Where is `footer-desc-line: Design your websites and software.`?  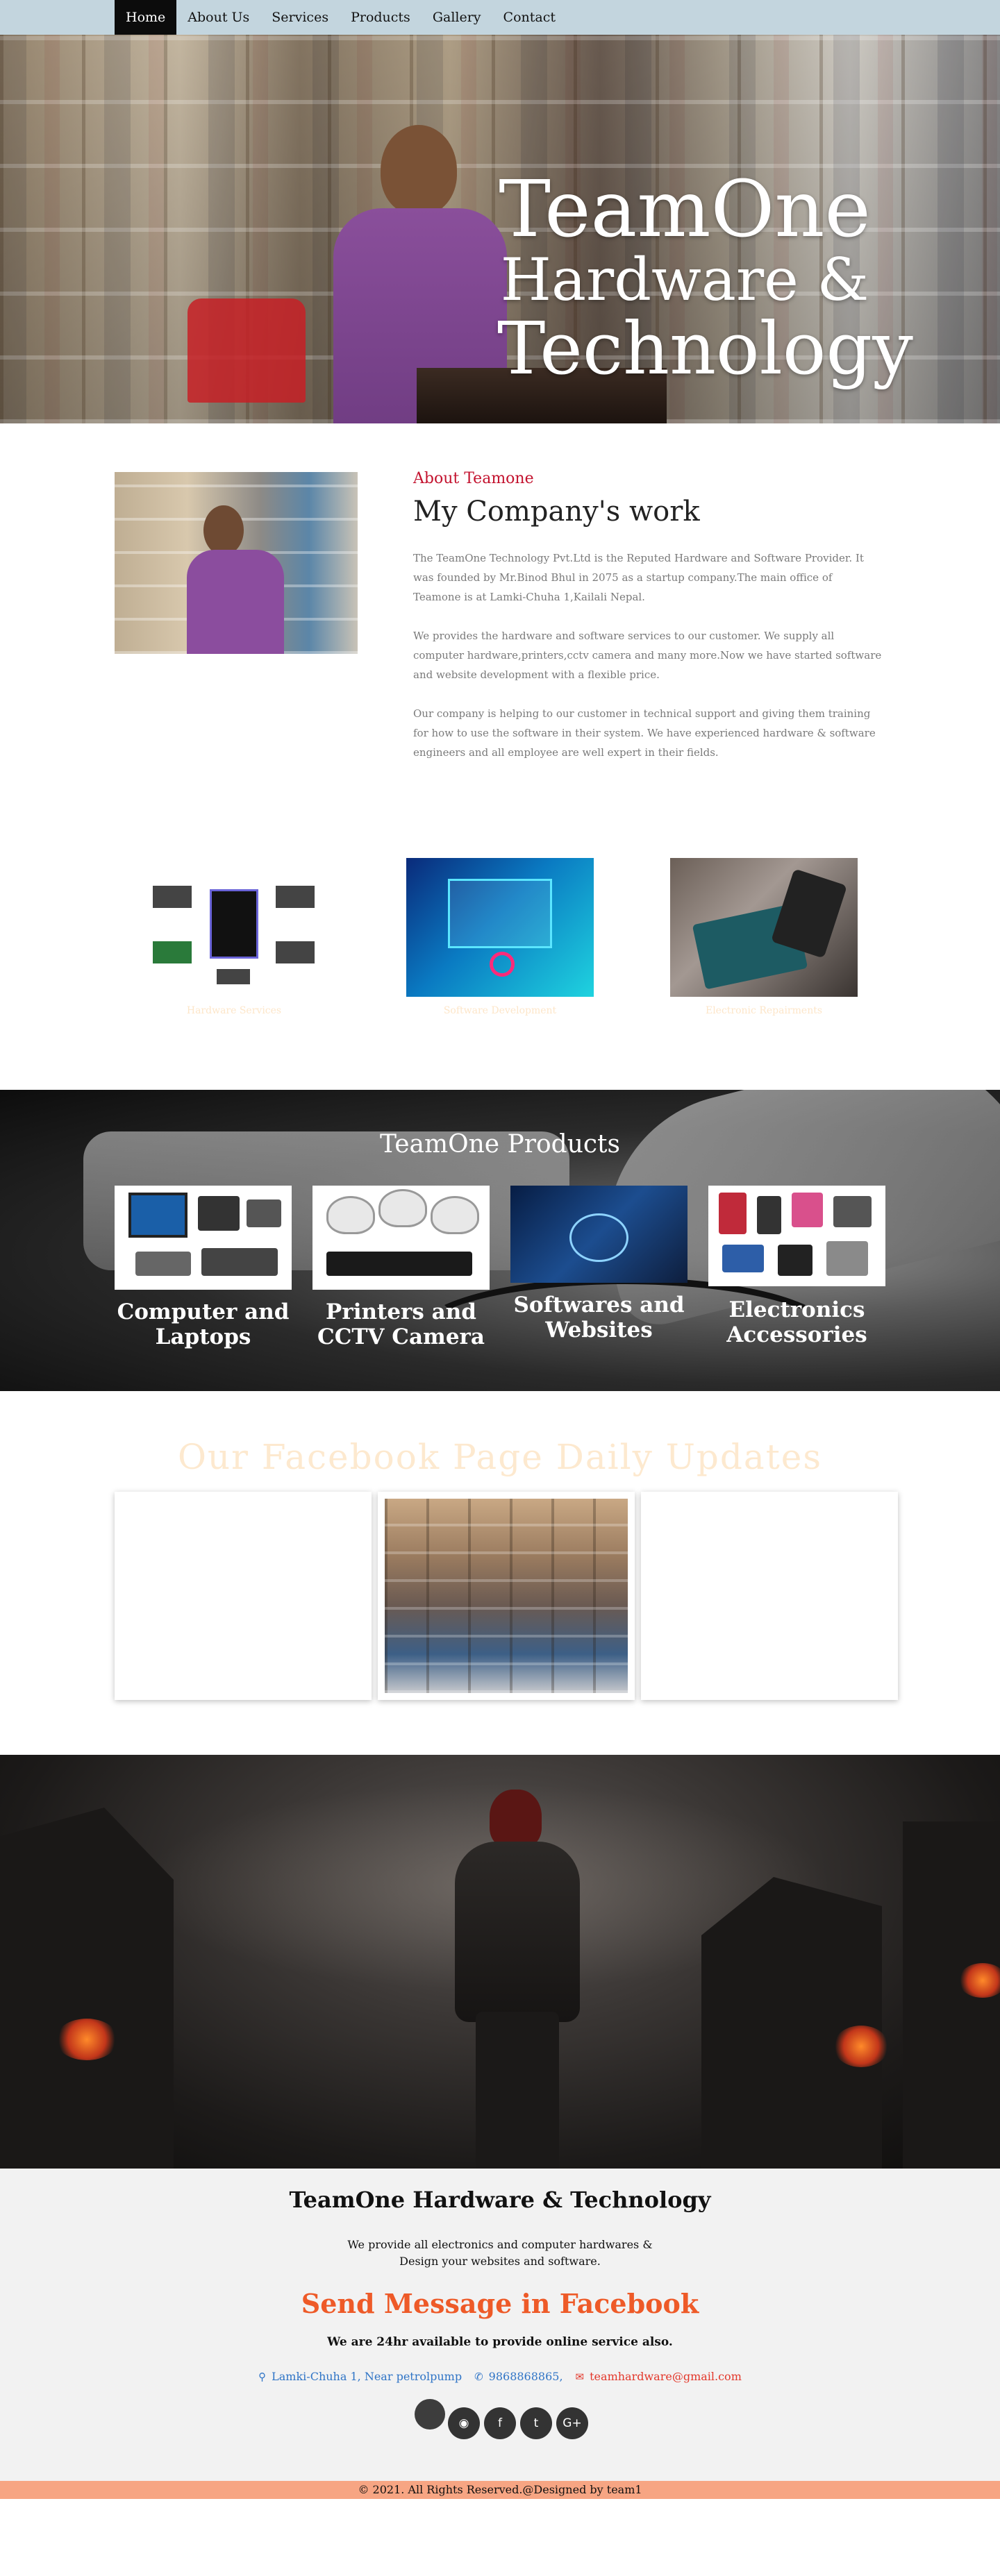 footer-desc-line: Design your websites and software. is located at coordinates (500, 2261).